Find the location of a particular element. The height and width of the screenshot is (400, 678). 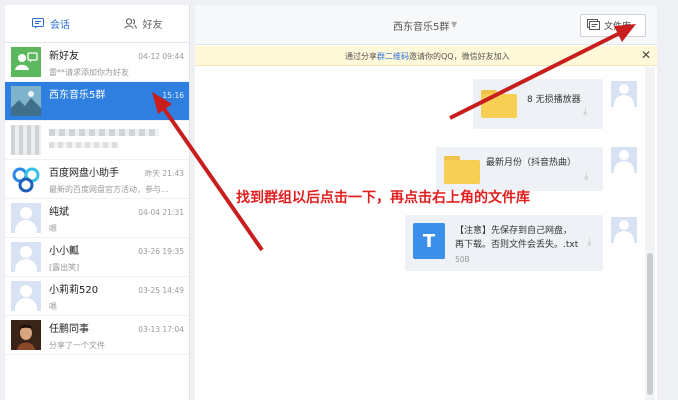

arrow-head-group is located at coordinates (162, 103).